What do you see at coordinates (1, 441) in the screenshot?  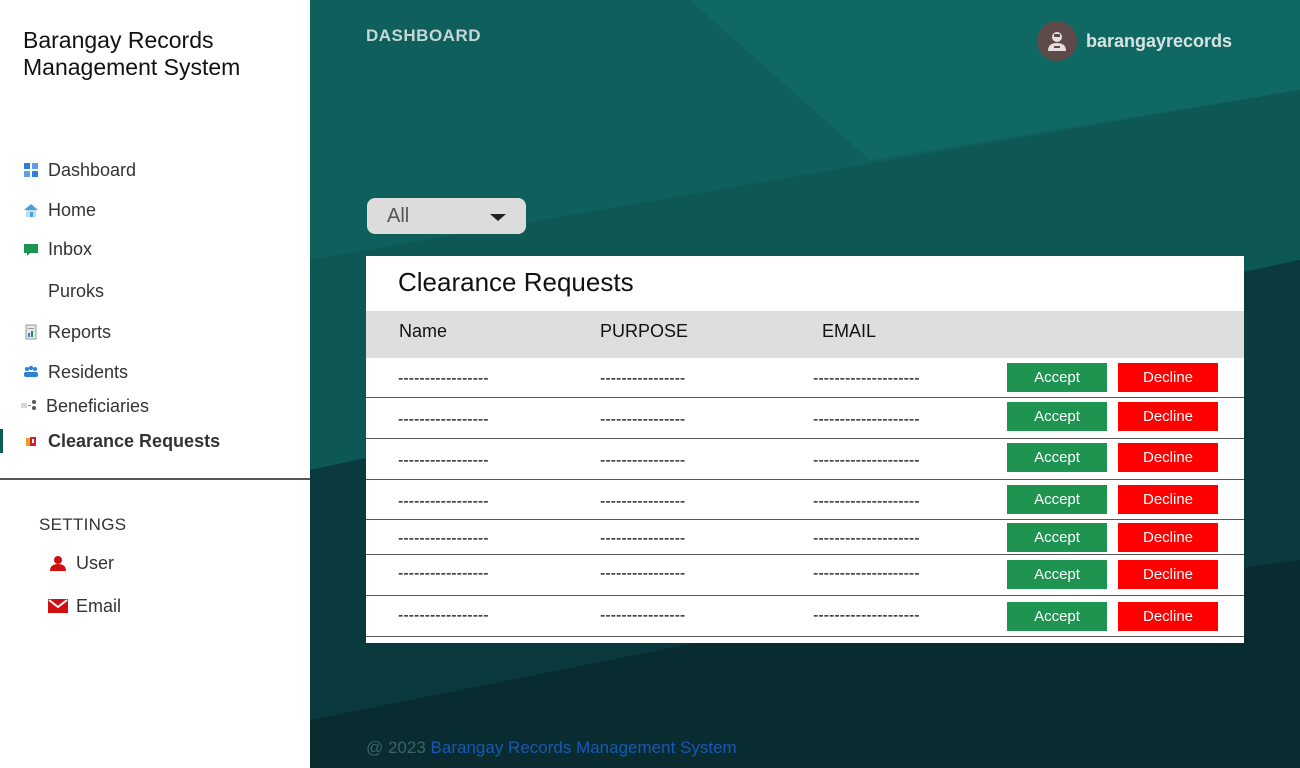 I see `active-indicator` at bounding box center [1, 441].